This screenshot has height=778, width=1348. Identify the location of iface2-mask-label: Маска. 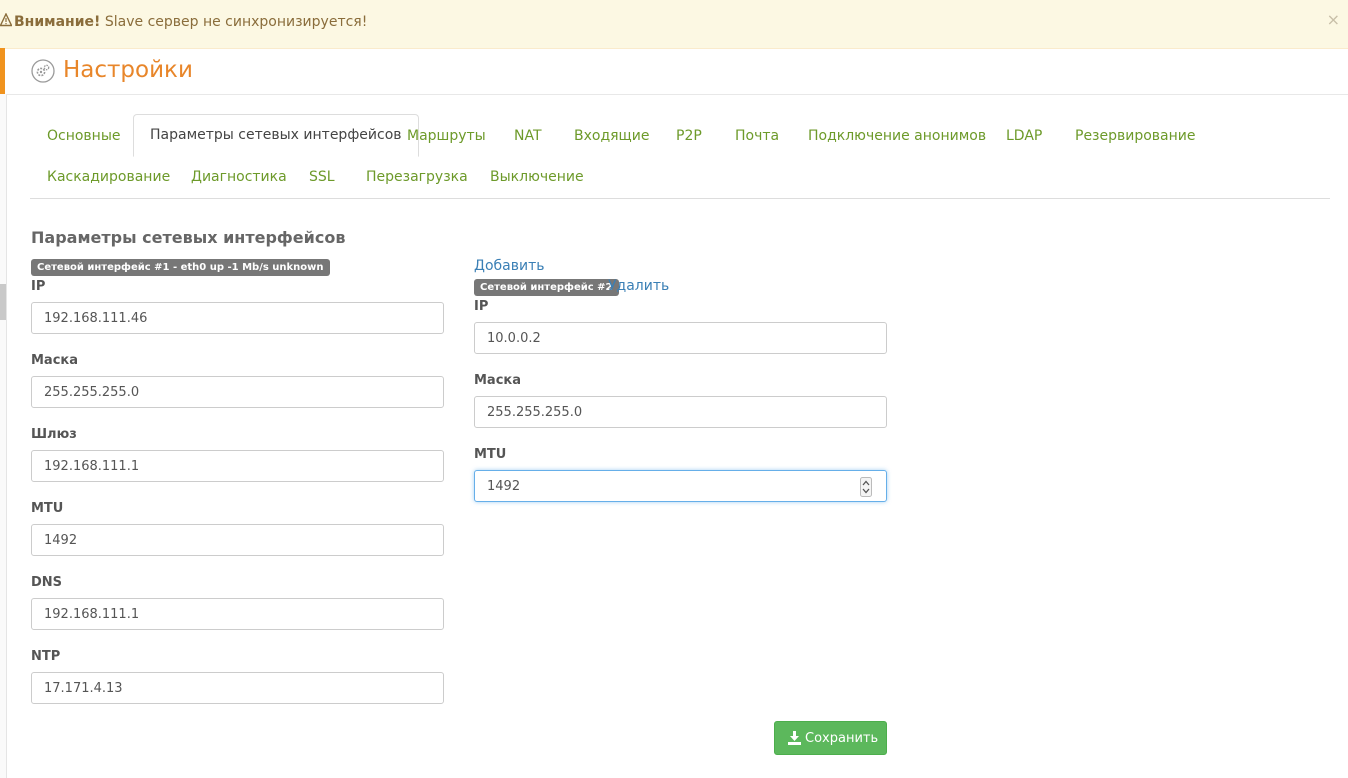
(498, 380).